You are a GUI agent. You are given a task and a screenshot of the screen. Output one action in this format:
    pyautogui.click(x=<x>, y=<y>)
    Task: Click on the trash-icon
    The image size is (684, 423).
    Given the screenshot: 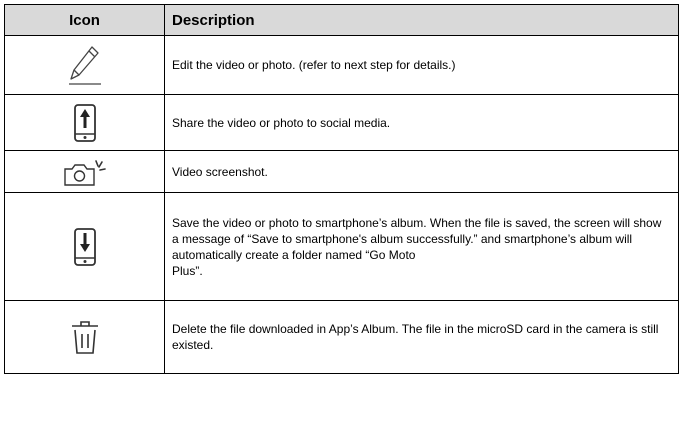 What is the action you would take?
    pyautogui.click(x=84, y=337)
    